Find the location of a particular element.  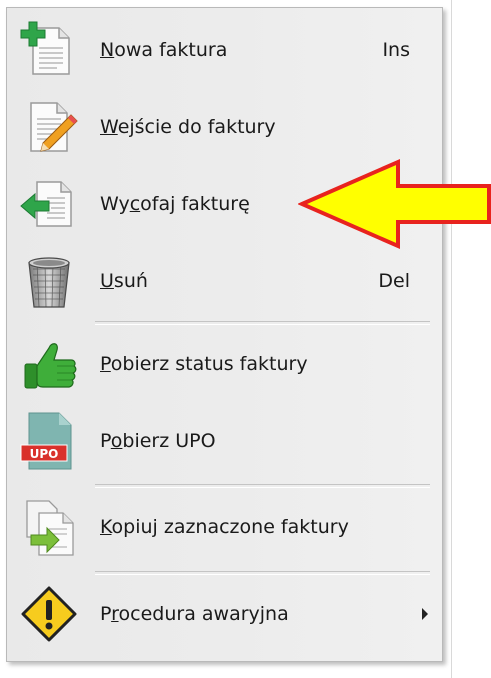

edit-document-pencil-icon is located at coordinates (49, 127).